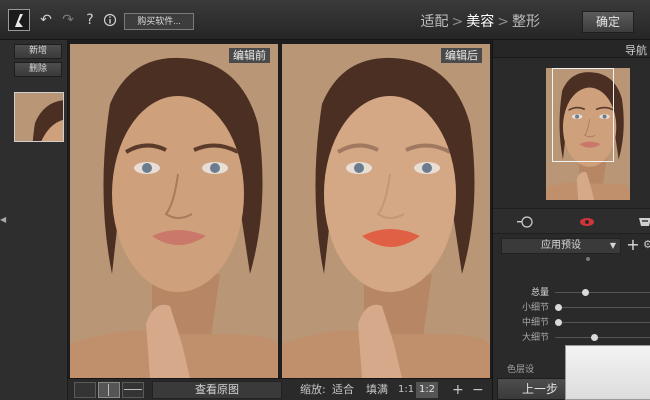 Image resolution: width=650 pixels, height=400 pixels. What do you see at coordinates (427, 390) in the screenshot?
I see `zoom-1-2-button: 1:2` at bounding box center [427, 390].